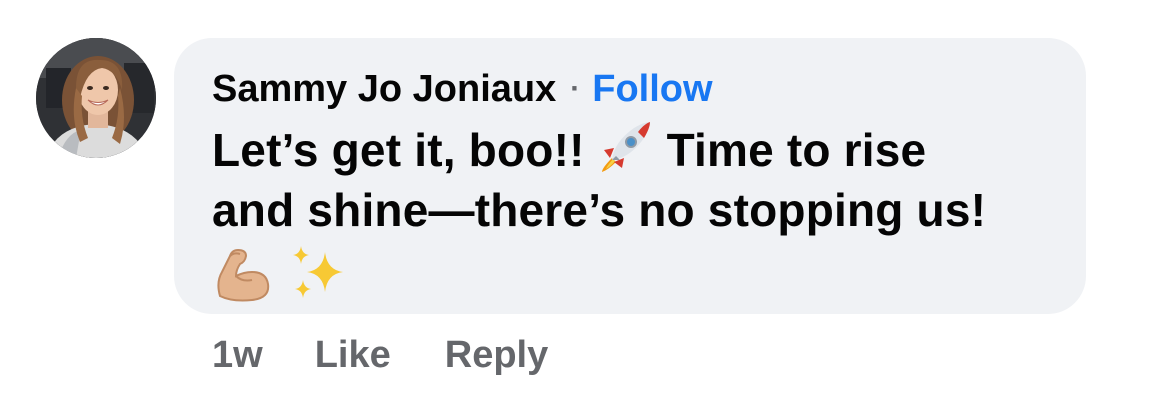 This screenshot has width=1170, height=400. Describe the element at coordinates (599, 210) in the screenshot. I see `comment-text-line: and shine—there’s no stopping us!` at that location.